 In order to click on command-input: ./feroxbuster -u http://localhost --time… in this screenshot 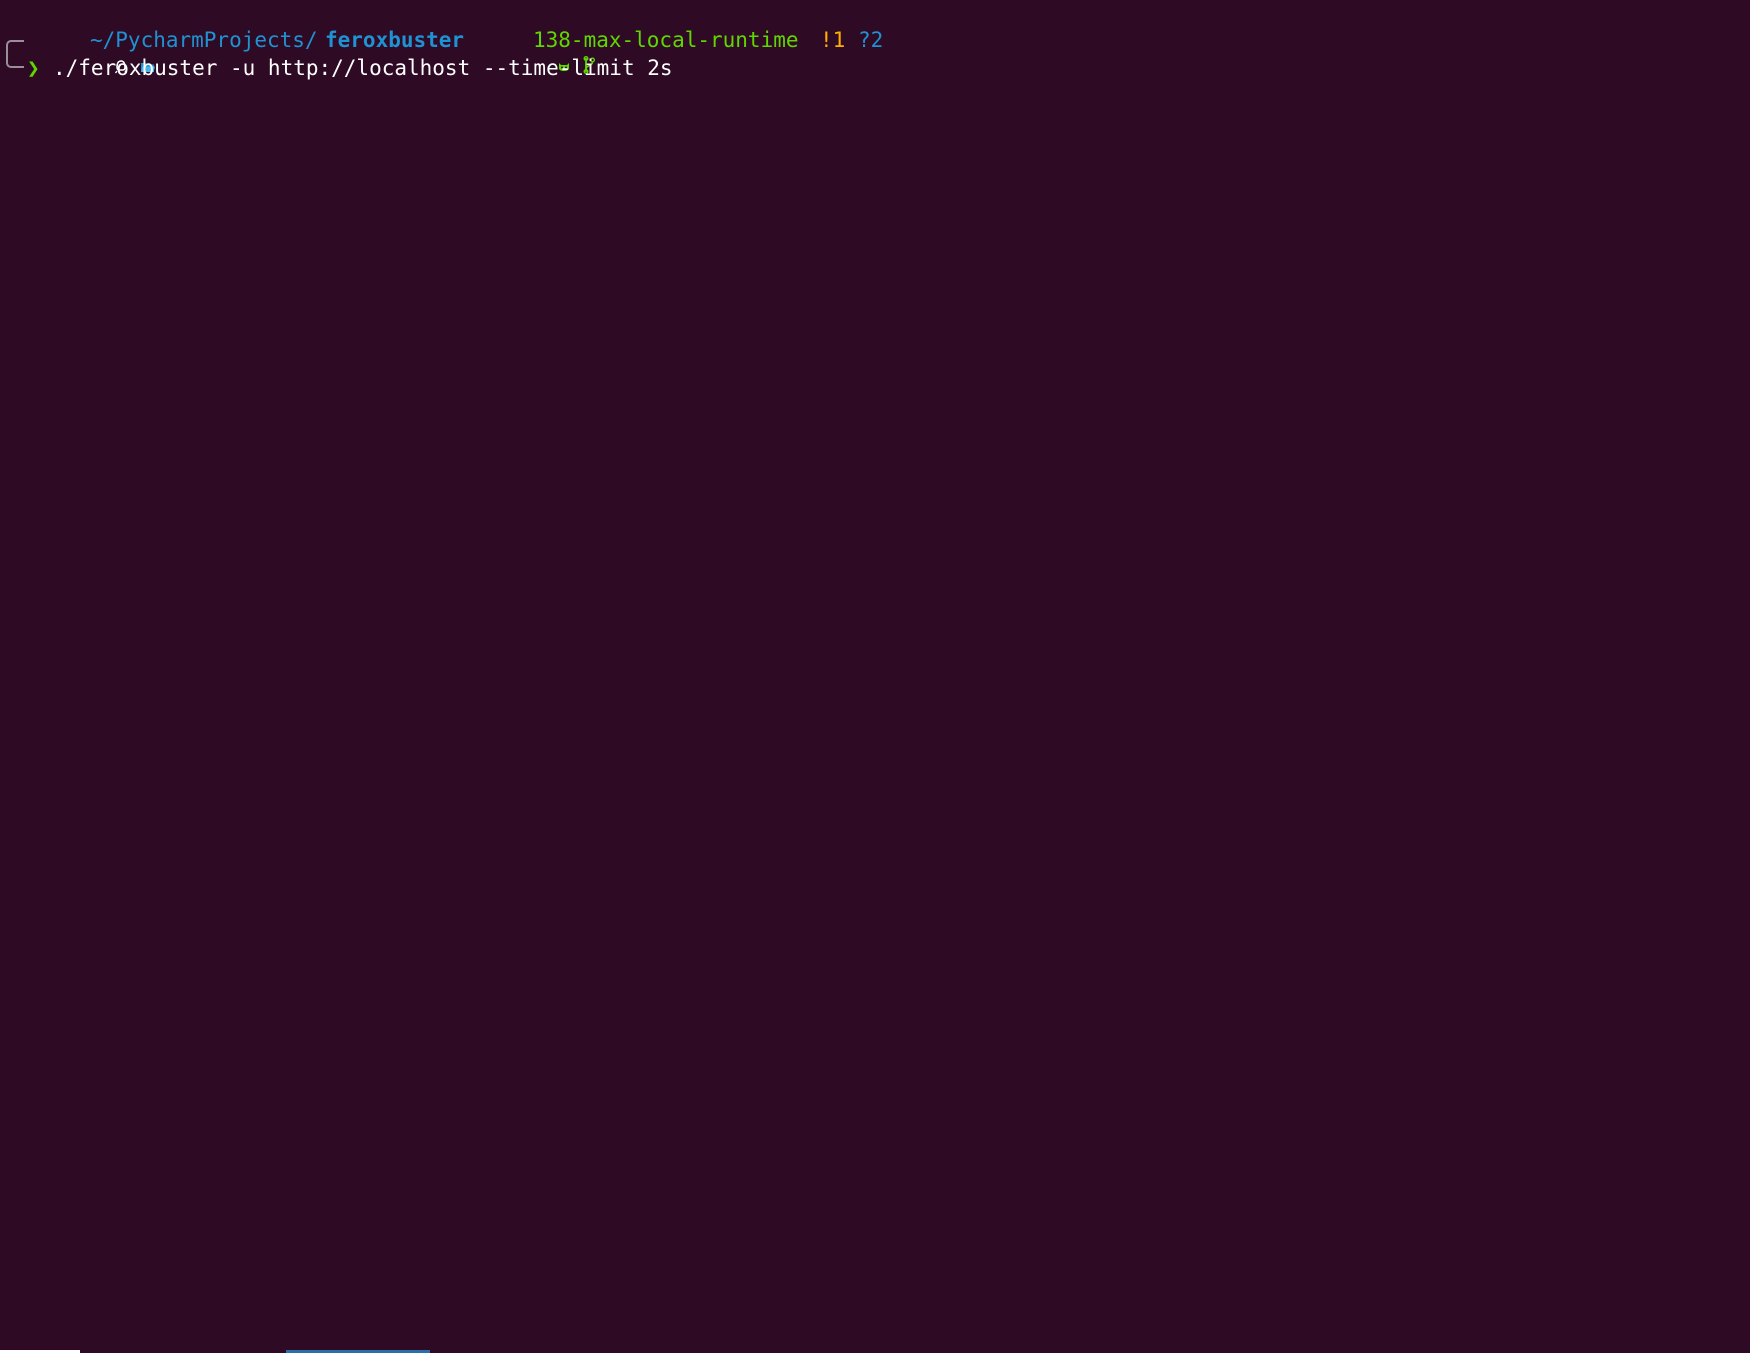, I will do `click(363, 68)`.